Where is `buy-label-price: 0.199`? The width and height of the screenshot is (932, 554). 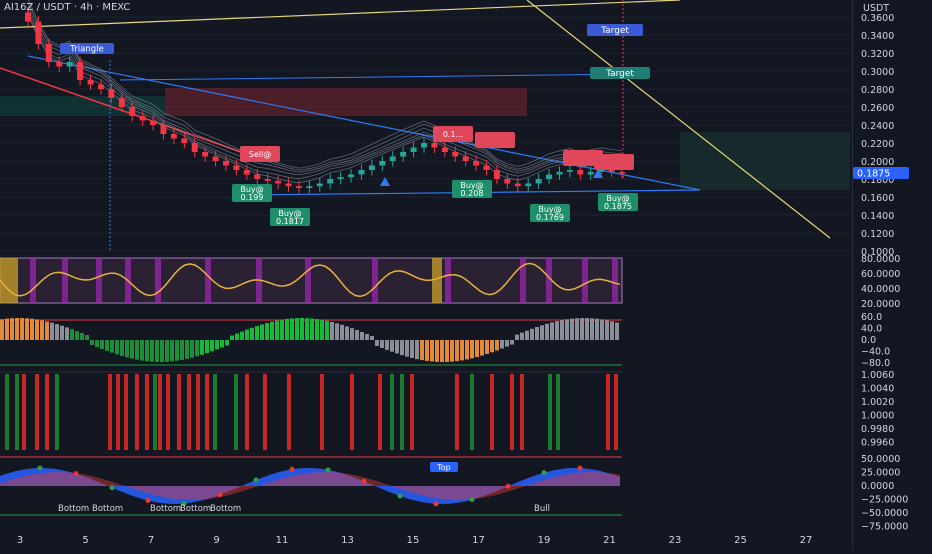
buy-label-price: 0.199 is located at coordinates (252, 197).